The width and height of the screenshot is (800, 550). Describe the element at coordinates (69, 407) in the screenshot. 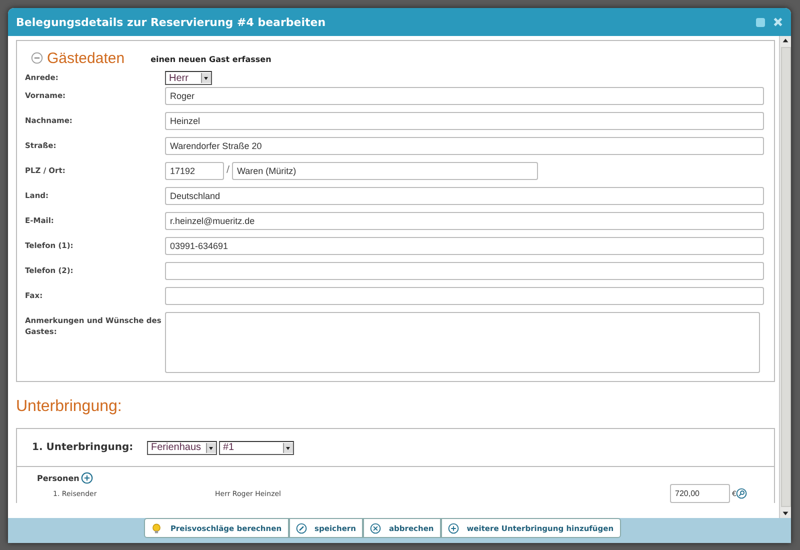

I see `section-heading: Unterbringung:` at that location.